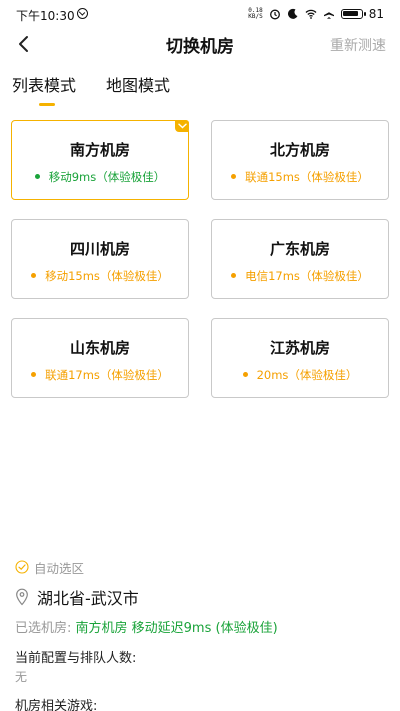 Image resolution: width=400 pixels, height=711 pixels. What do you see at coordinates (45, 16) in the screenshot?
I see `status-time: 下午10:30` at bounding box center [45, 16].